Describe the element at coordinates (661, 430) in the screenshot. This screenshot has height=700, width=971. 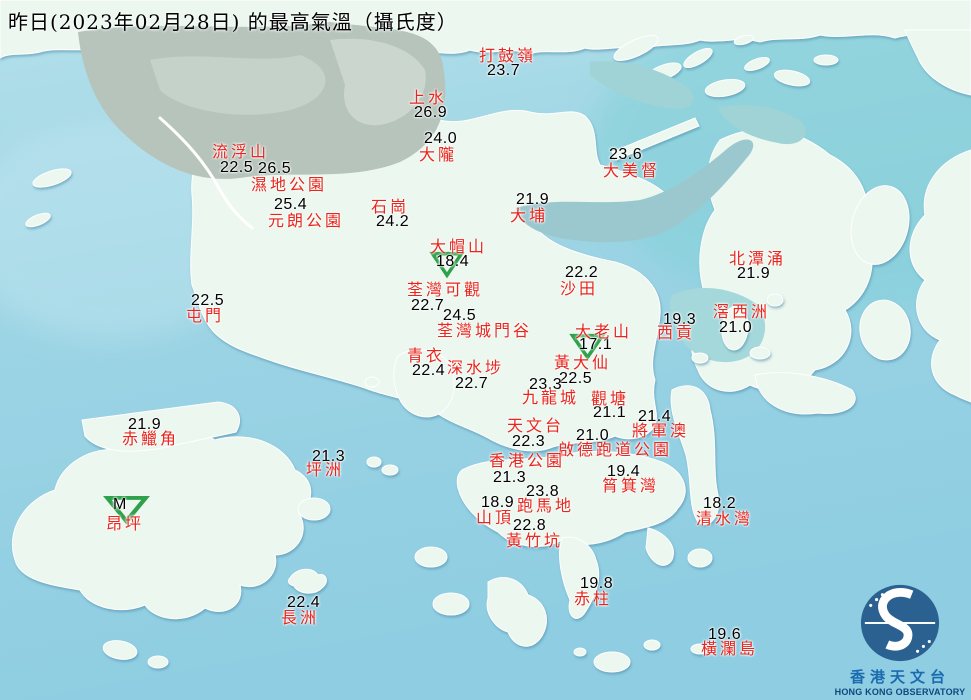
I see `station-name-label: 將軍澳` at that location.